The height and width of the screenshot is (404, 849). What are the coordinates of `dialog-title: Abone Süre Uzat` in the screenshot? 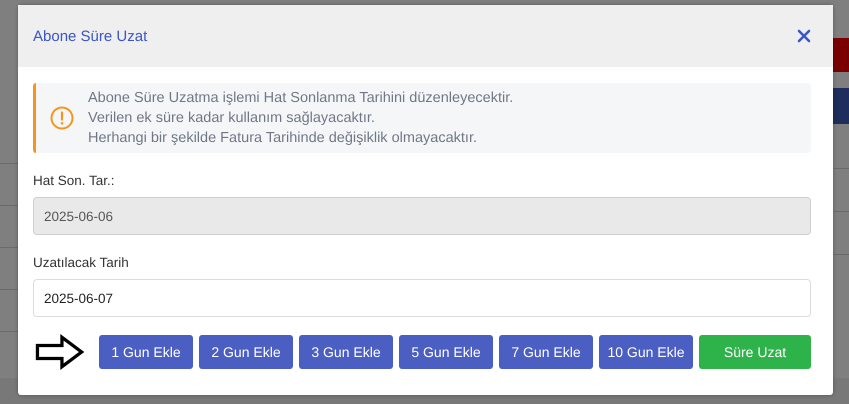 It's located at (90, 36).